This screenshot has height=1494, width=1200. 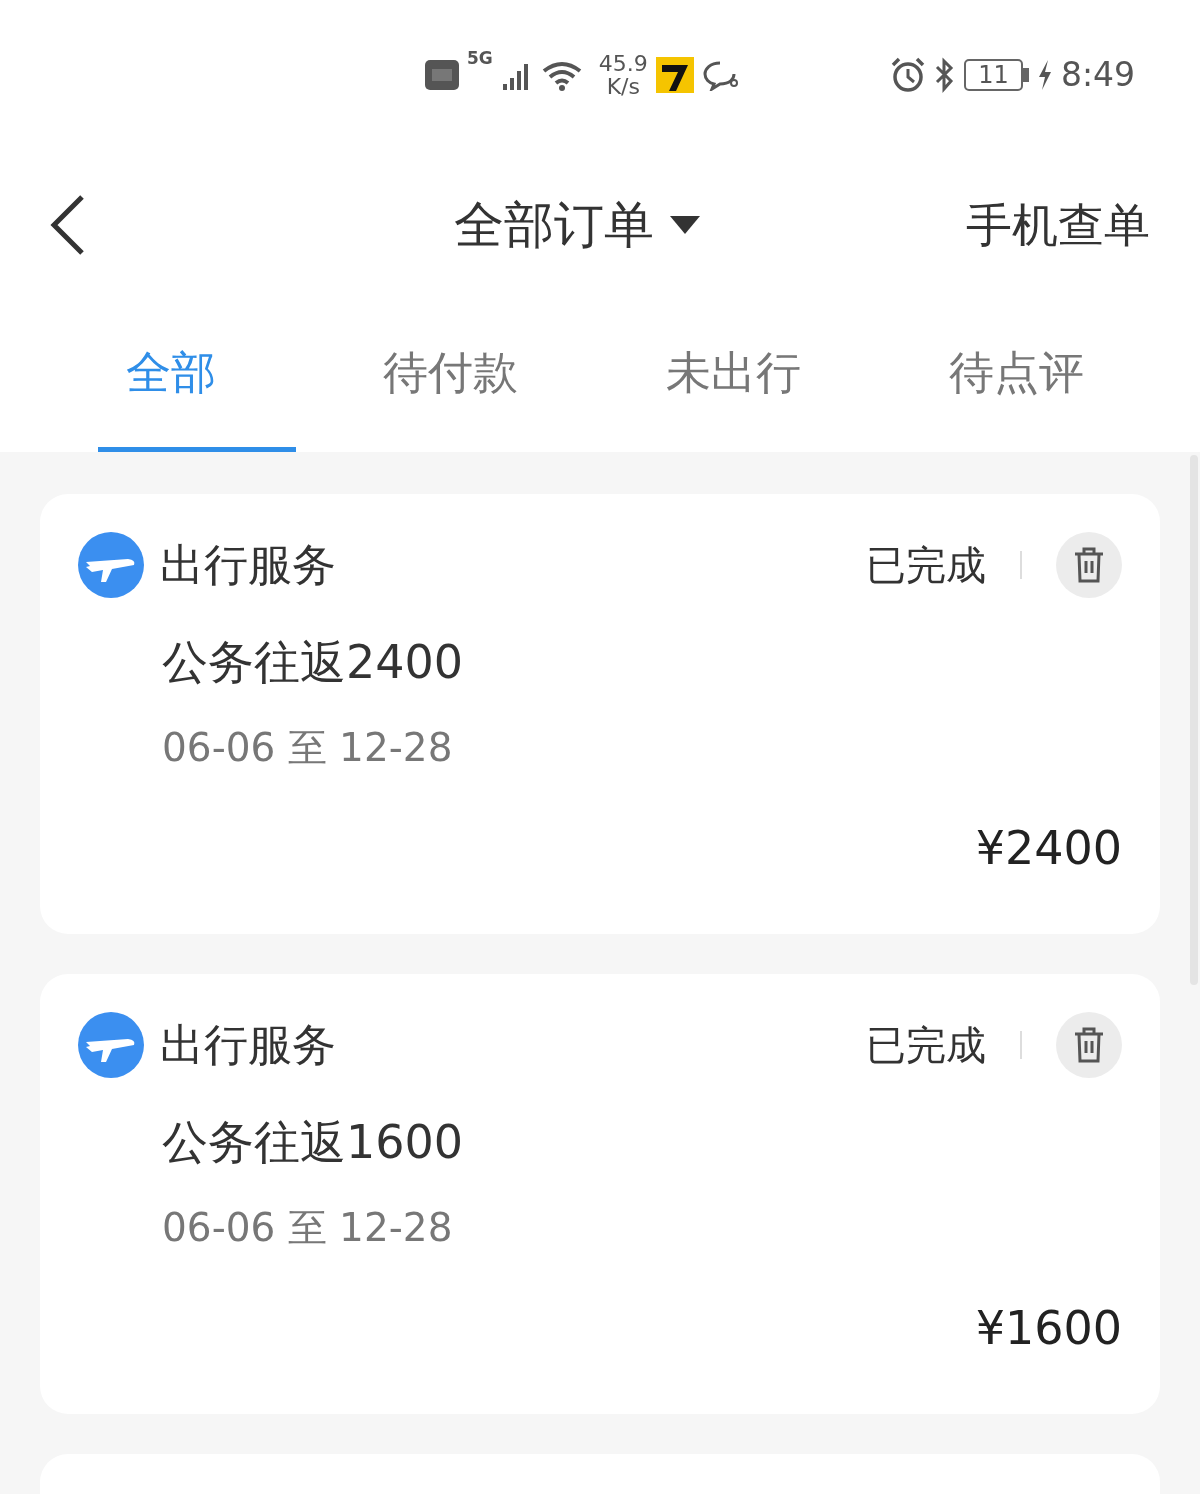 What do you see at coordinates (1044, 75) in the screenshot?
I see `charging-bolt-icon` at bounding box center [1044, 75].